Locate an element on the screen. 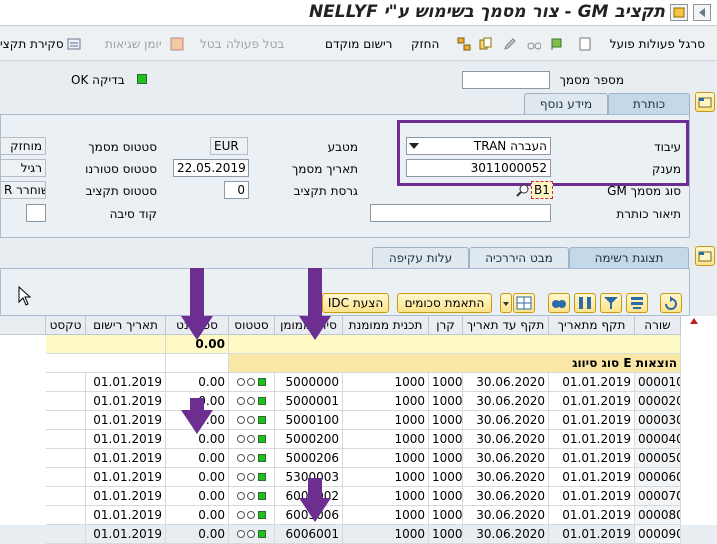 This screenshot has height=544, width=717. table-cell-class: 6006001 is located at coordinates (309, 534).